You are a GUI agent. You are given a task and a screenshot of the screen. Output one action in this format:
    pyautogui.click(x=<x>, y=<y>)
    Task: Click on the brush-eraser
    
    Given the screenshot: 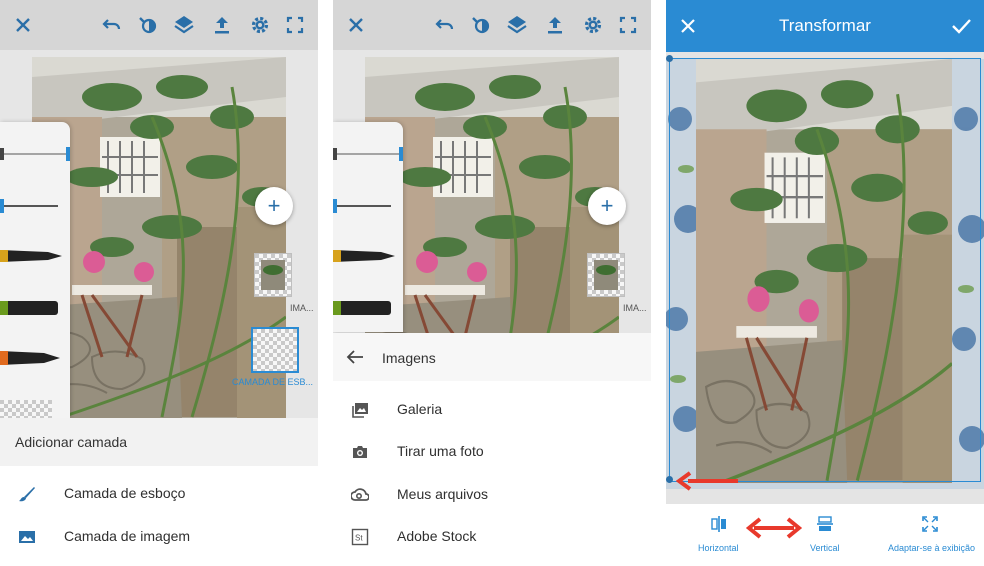 What is the action you would take?
    pyautogui.click(x=26, y=409)
    